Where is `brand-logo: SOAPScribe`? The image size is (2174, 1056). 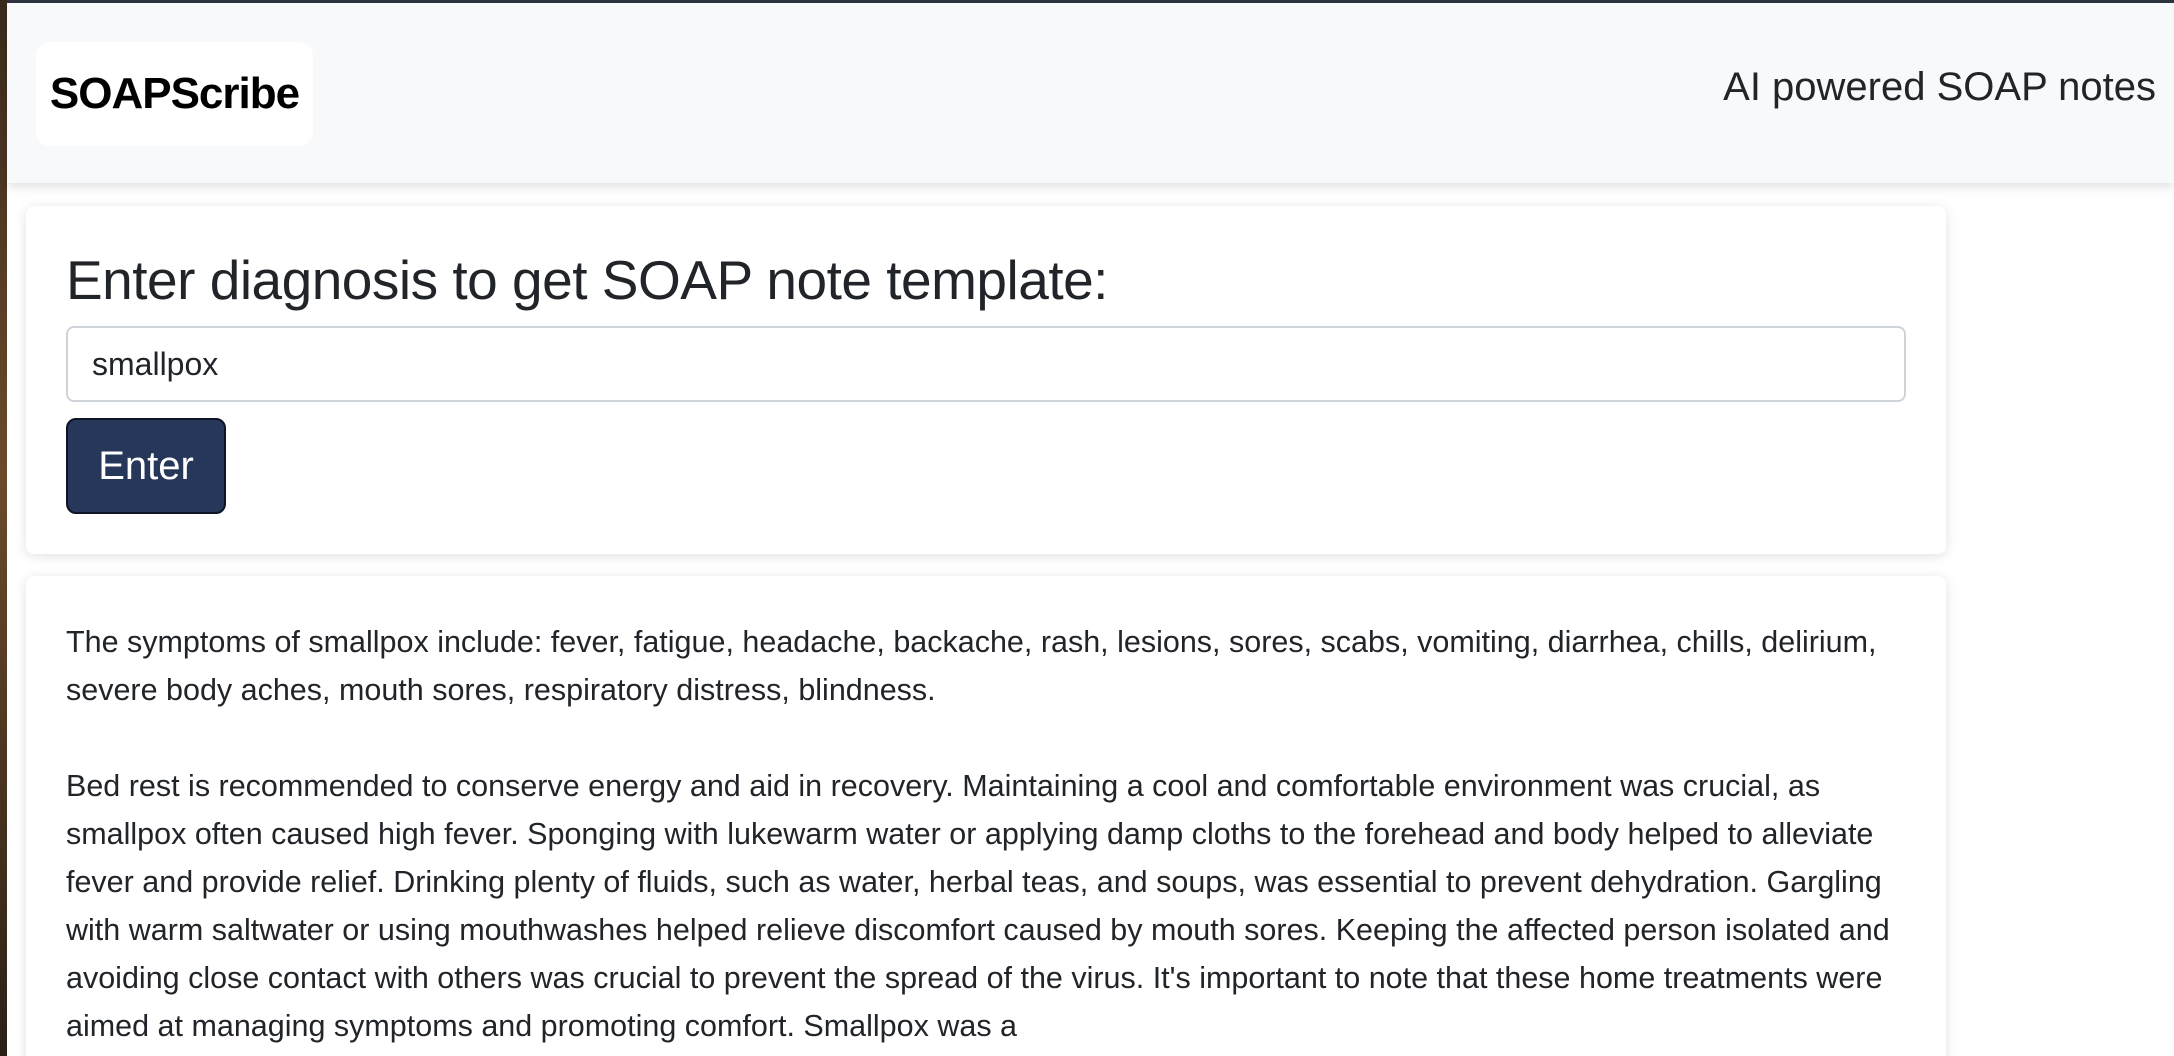 brand-logo: SOAPScribe is located at coordinates (174, 94).